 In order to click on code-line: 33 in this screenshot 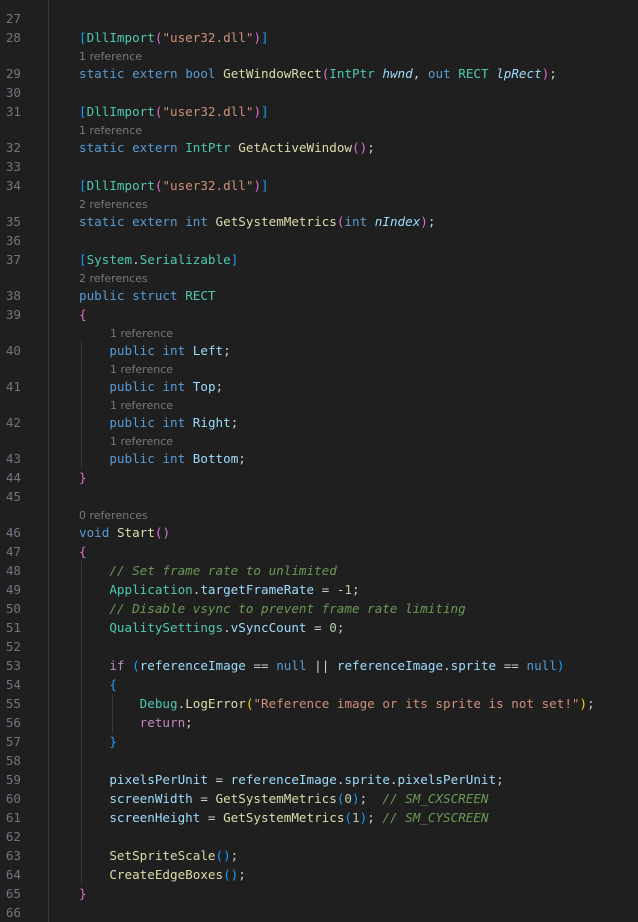, I will do `click(319, 166)`.